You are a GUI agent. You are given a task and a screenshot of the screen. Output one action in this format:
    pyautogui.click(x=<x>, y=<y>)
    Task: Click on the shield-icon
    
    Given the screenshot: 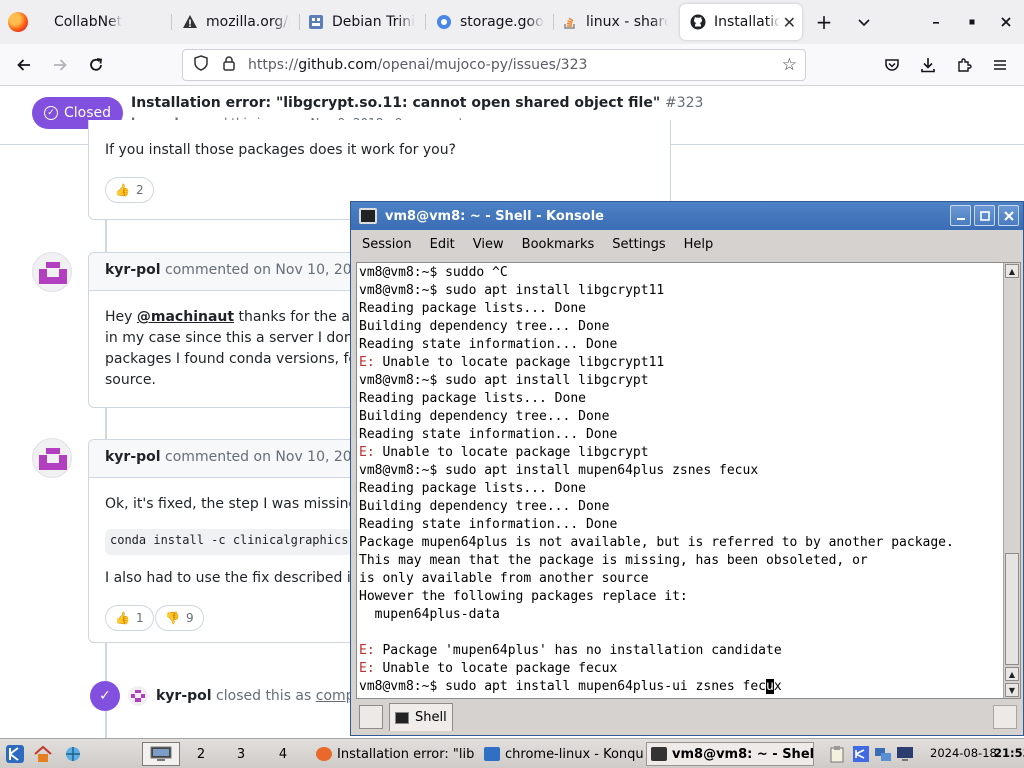 What is the action you would take?
    pyautogui.click(x=201, y=65)
    